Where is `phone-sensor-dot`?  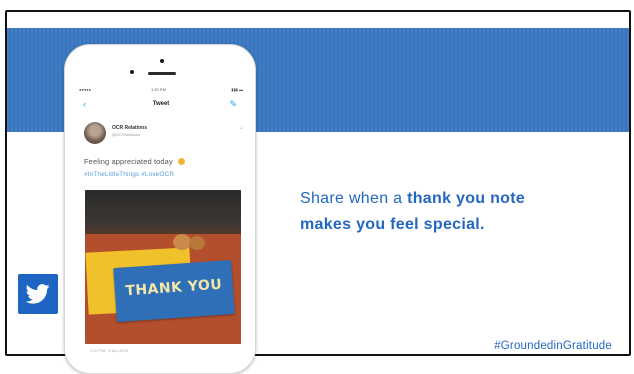
phone-sensor-dot is located at coordinates (132, 72).